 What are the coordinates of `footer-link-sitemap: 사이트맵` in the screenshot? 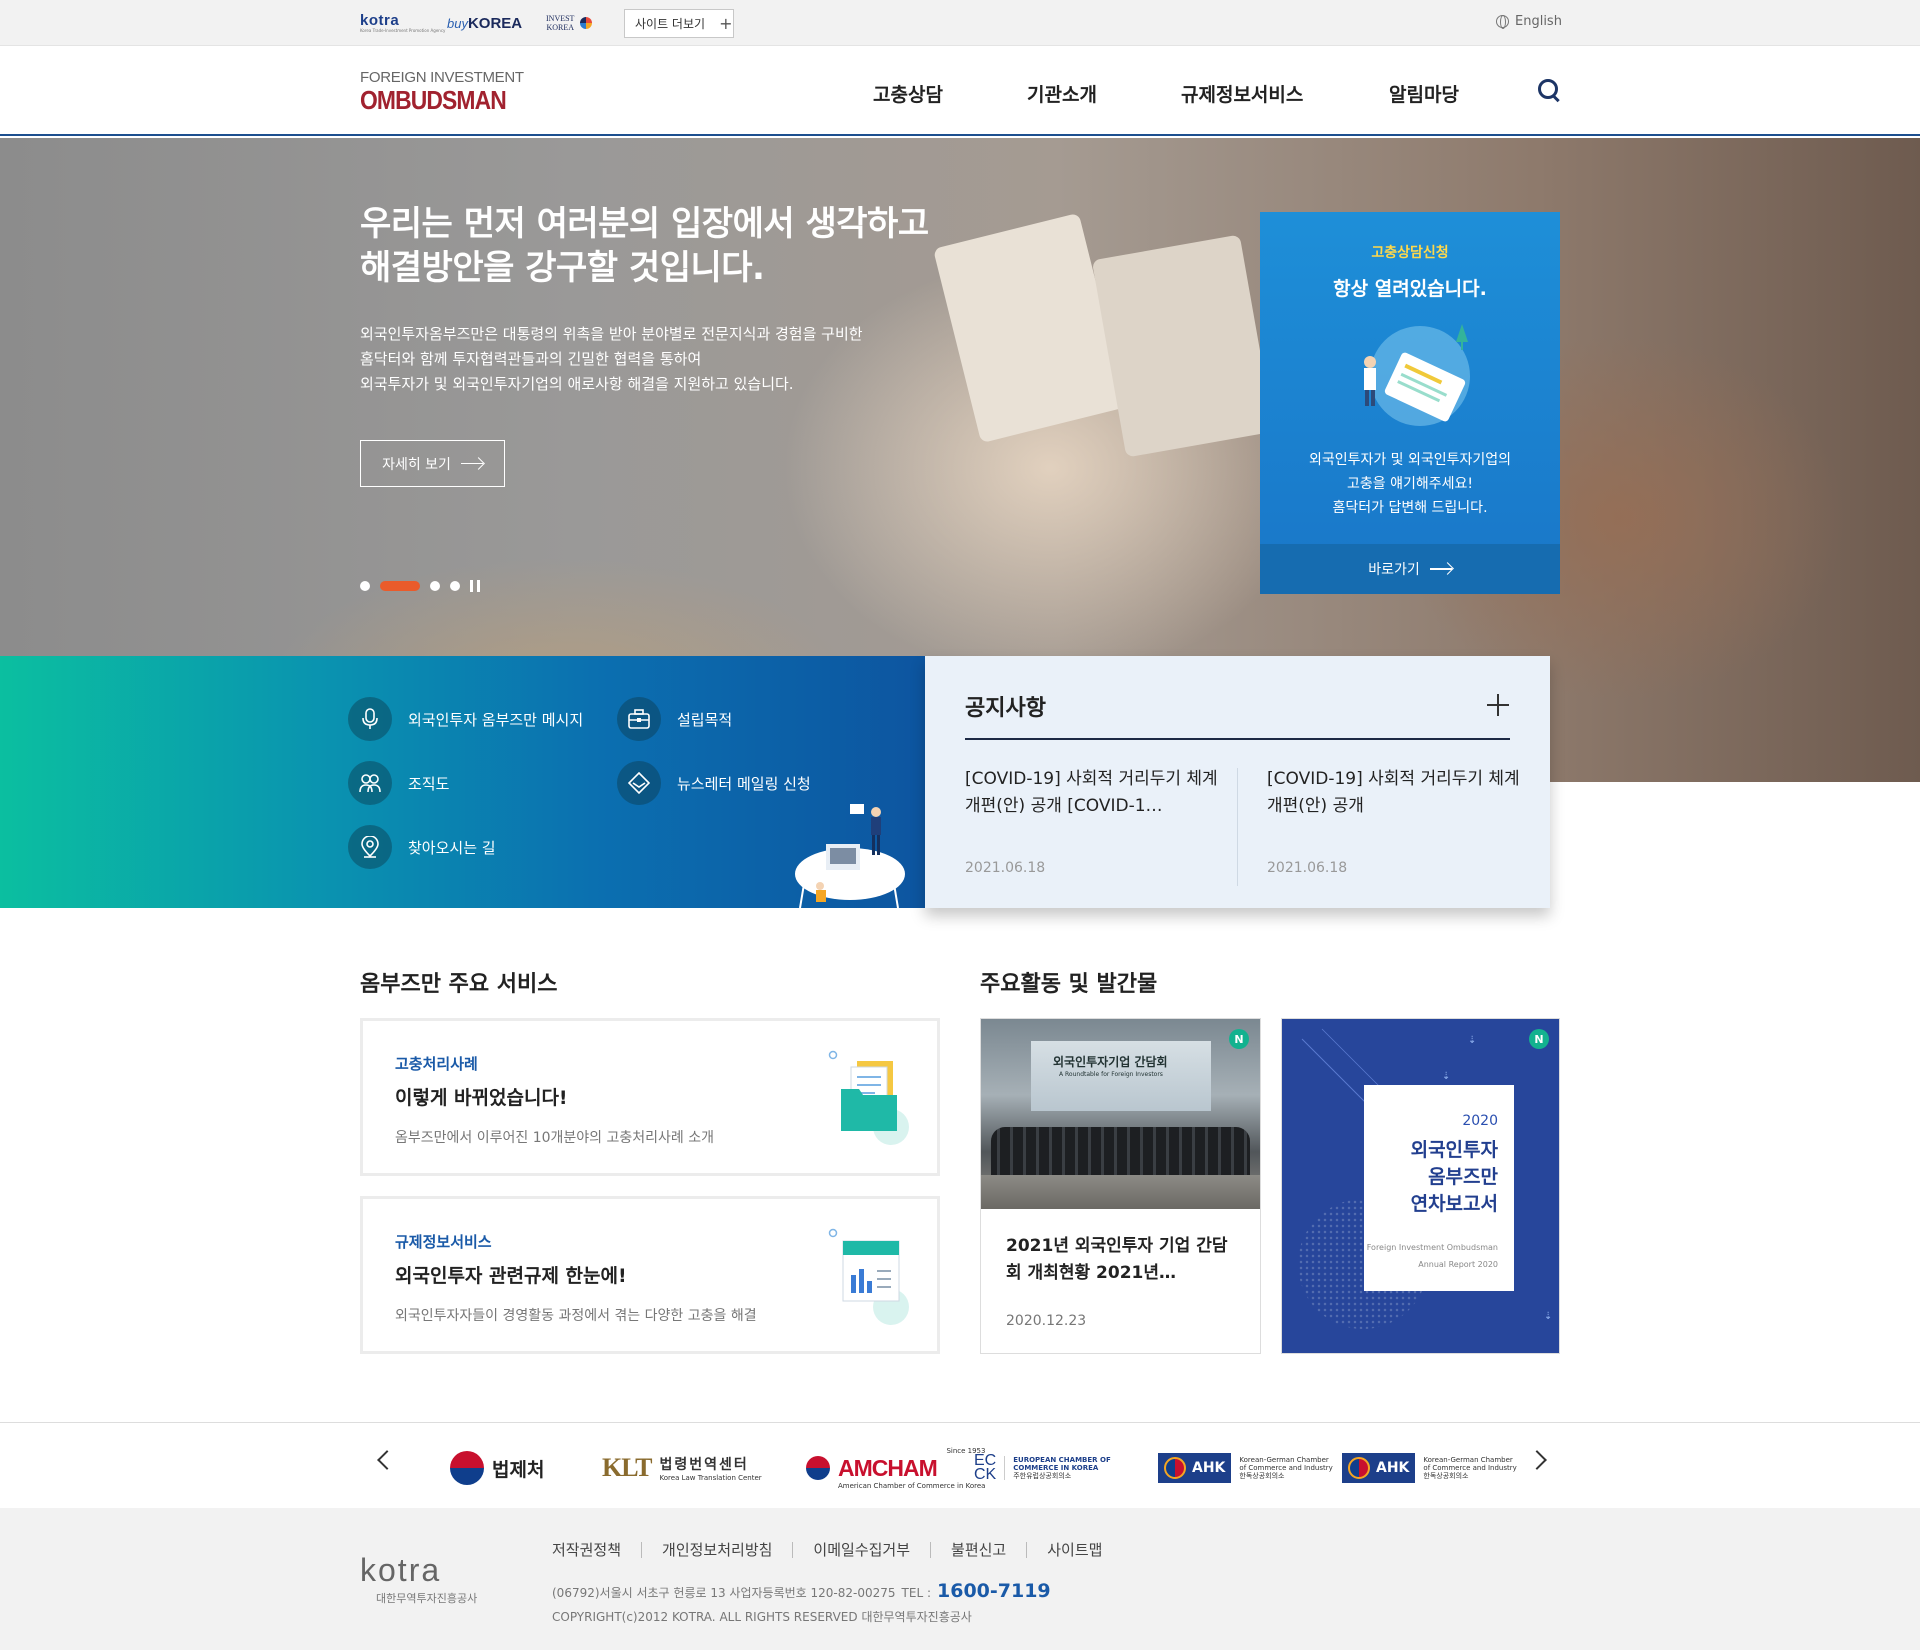 It's located at (1074, 1550).